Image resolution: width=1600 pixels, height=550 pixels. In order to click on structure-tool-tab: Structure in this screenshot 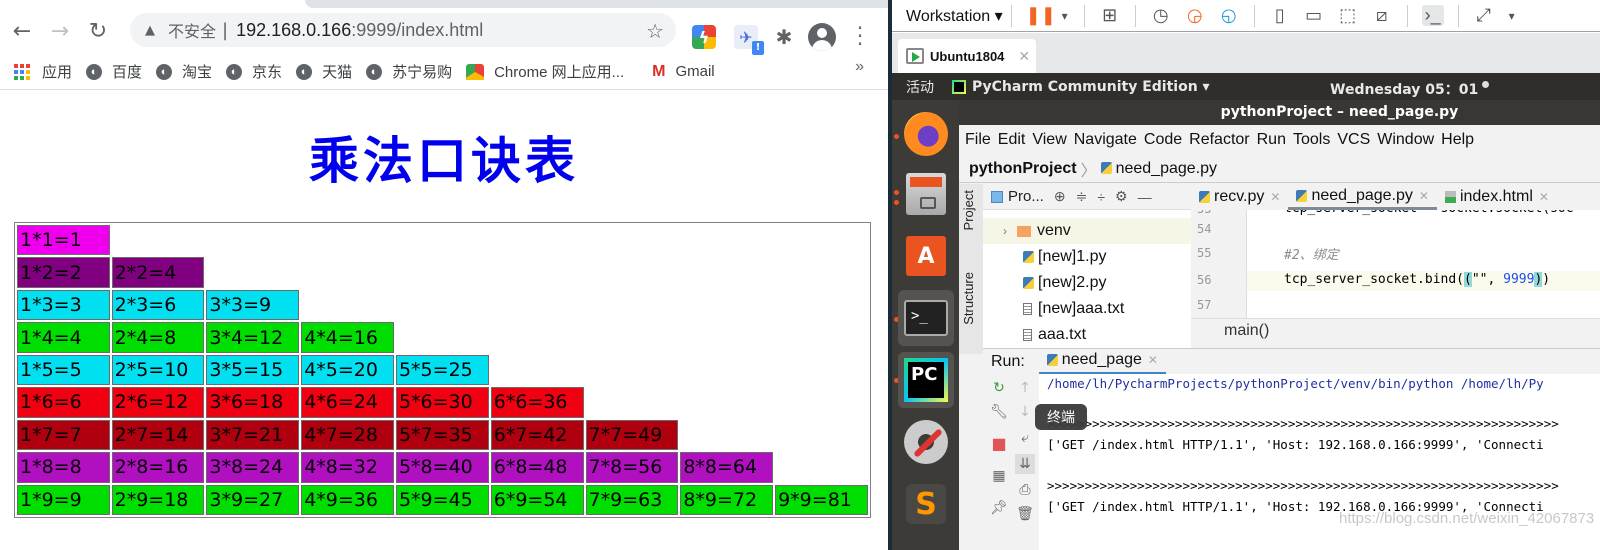, I will do `click(968, 298)`.